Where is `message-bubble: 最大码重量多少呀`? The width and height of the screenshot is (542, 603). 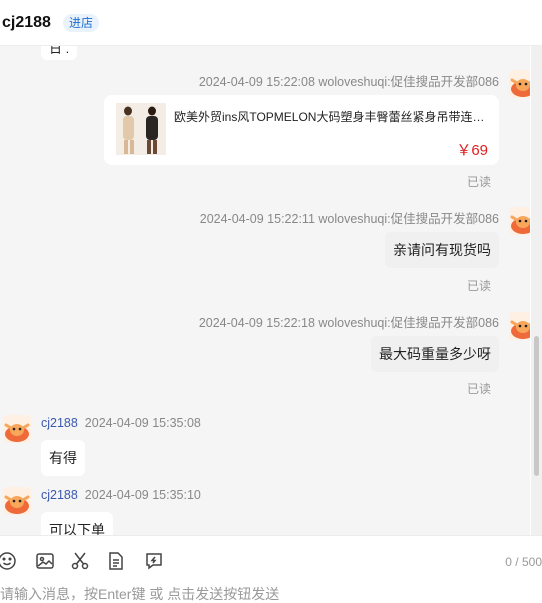 message-bubble: 最大码重量多少呀 is located at coordinates (435, 354).